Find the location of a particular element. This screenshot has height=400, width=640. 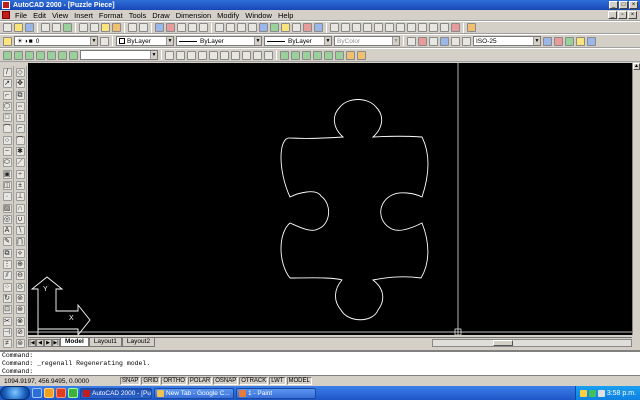

extrude-icon is located at coordinates (350, 55).